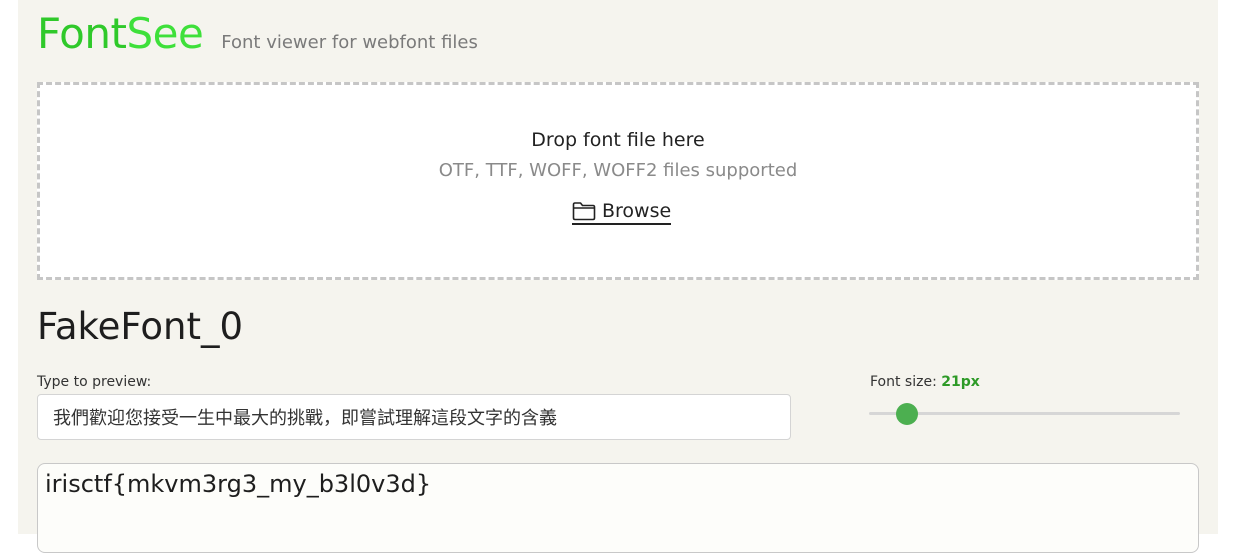  What do you see at coordinates (94, 382) in the screenshot?
I see `preview-label: Type to preview:` at bounding box center [94, 382].